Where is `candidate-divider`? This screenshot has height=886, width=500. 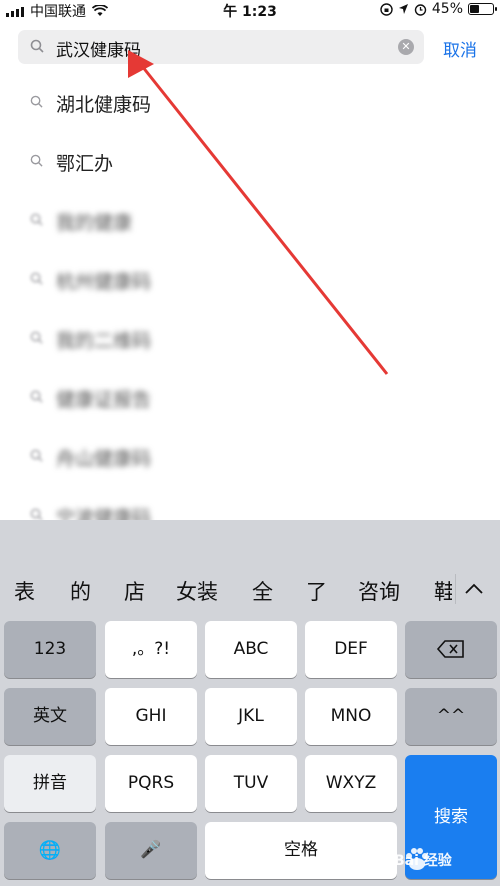
candidate-divider is located at coordinates (455, 589).